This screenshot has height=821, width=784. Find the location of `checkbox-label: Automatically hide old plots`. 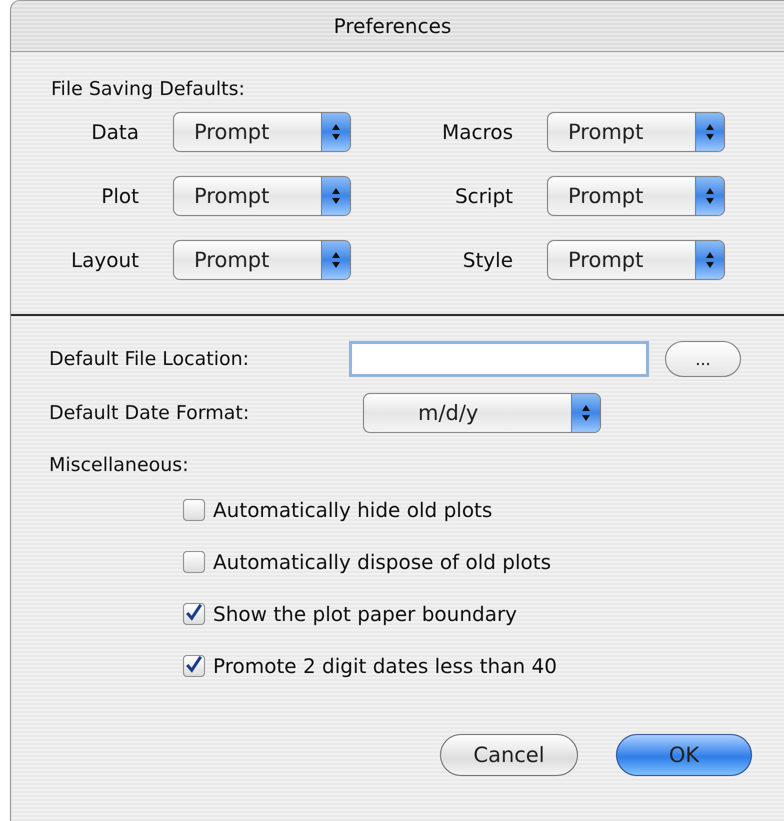

checkbox-label: Automatically hide old plots is located at coordinates (352, 510).